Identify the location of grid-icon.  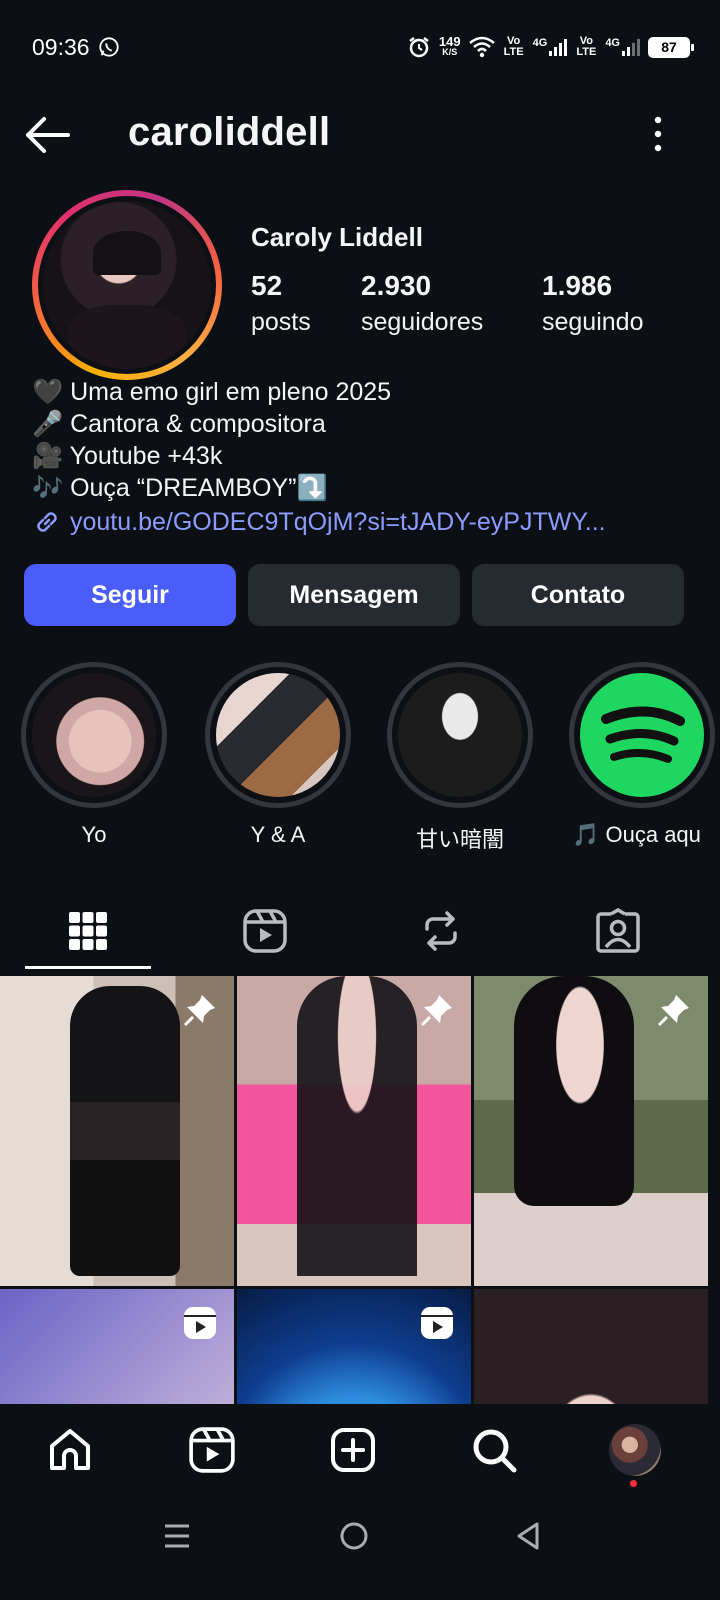
(88, 931).